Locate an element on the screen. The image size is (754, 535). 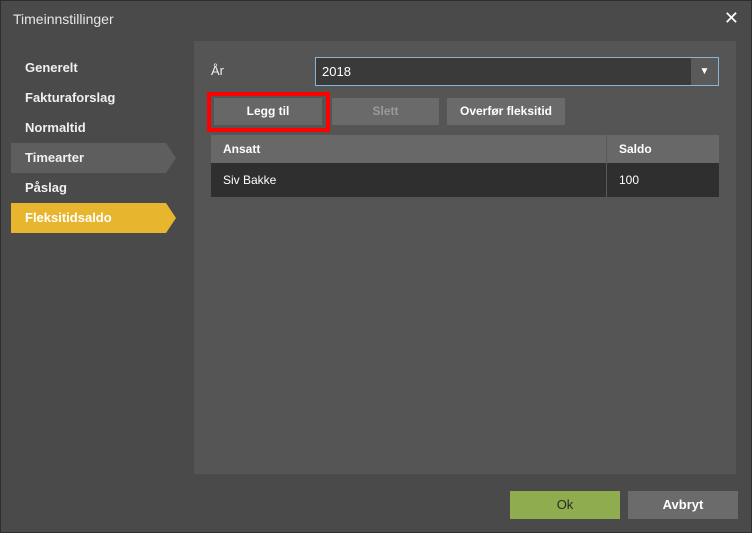
chevron-down-icon: ▼ is located at coordinates (704, 71).